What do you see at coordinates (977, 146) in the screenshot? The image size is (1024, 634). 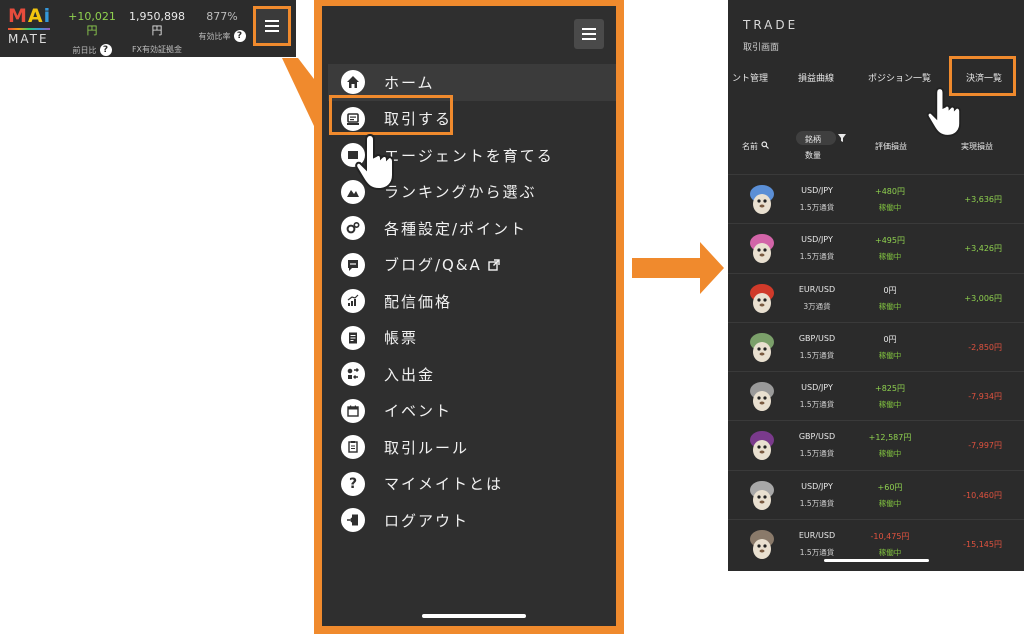 I see `realized-pnl-column-header: 実現損益` at bounding box center [977, 146].